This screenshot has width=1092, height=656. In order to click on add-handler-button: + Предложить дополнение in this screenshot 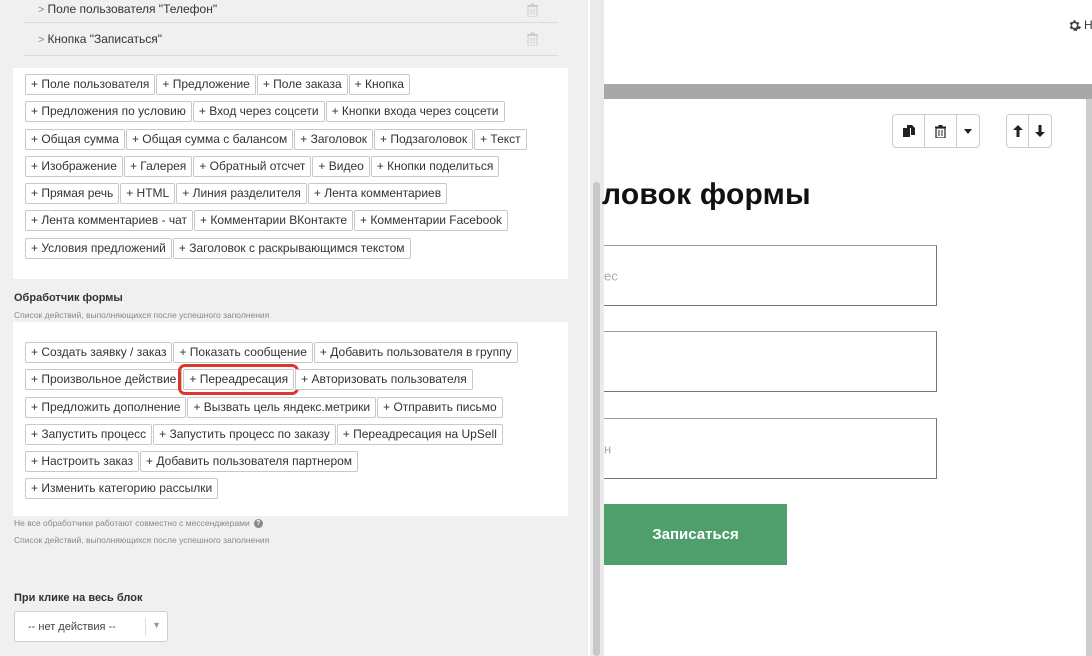, I will do `click(106, 407)`.